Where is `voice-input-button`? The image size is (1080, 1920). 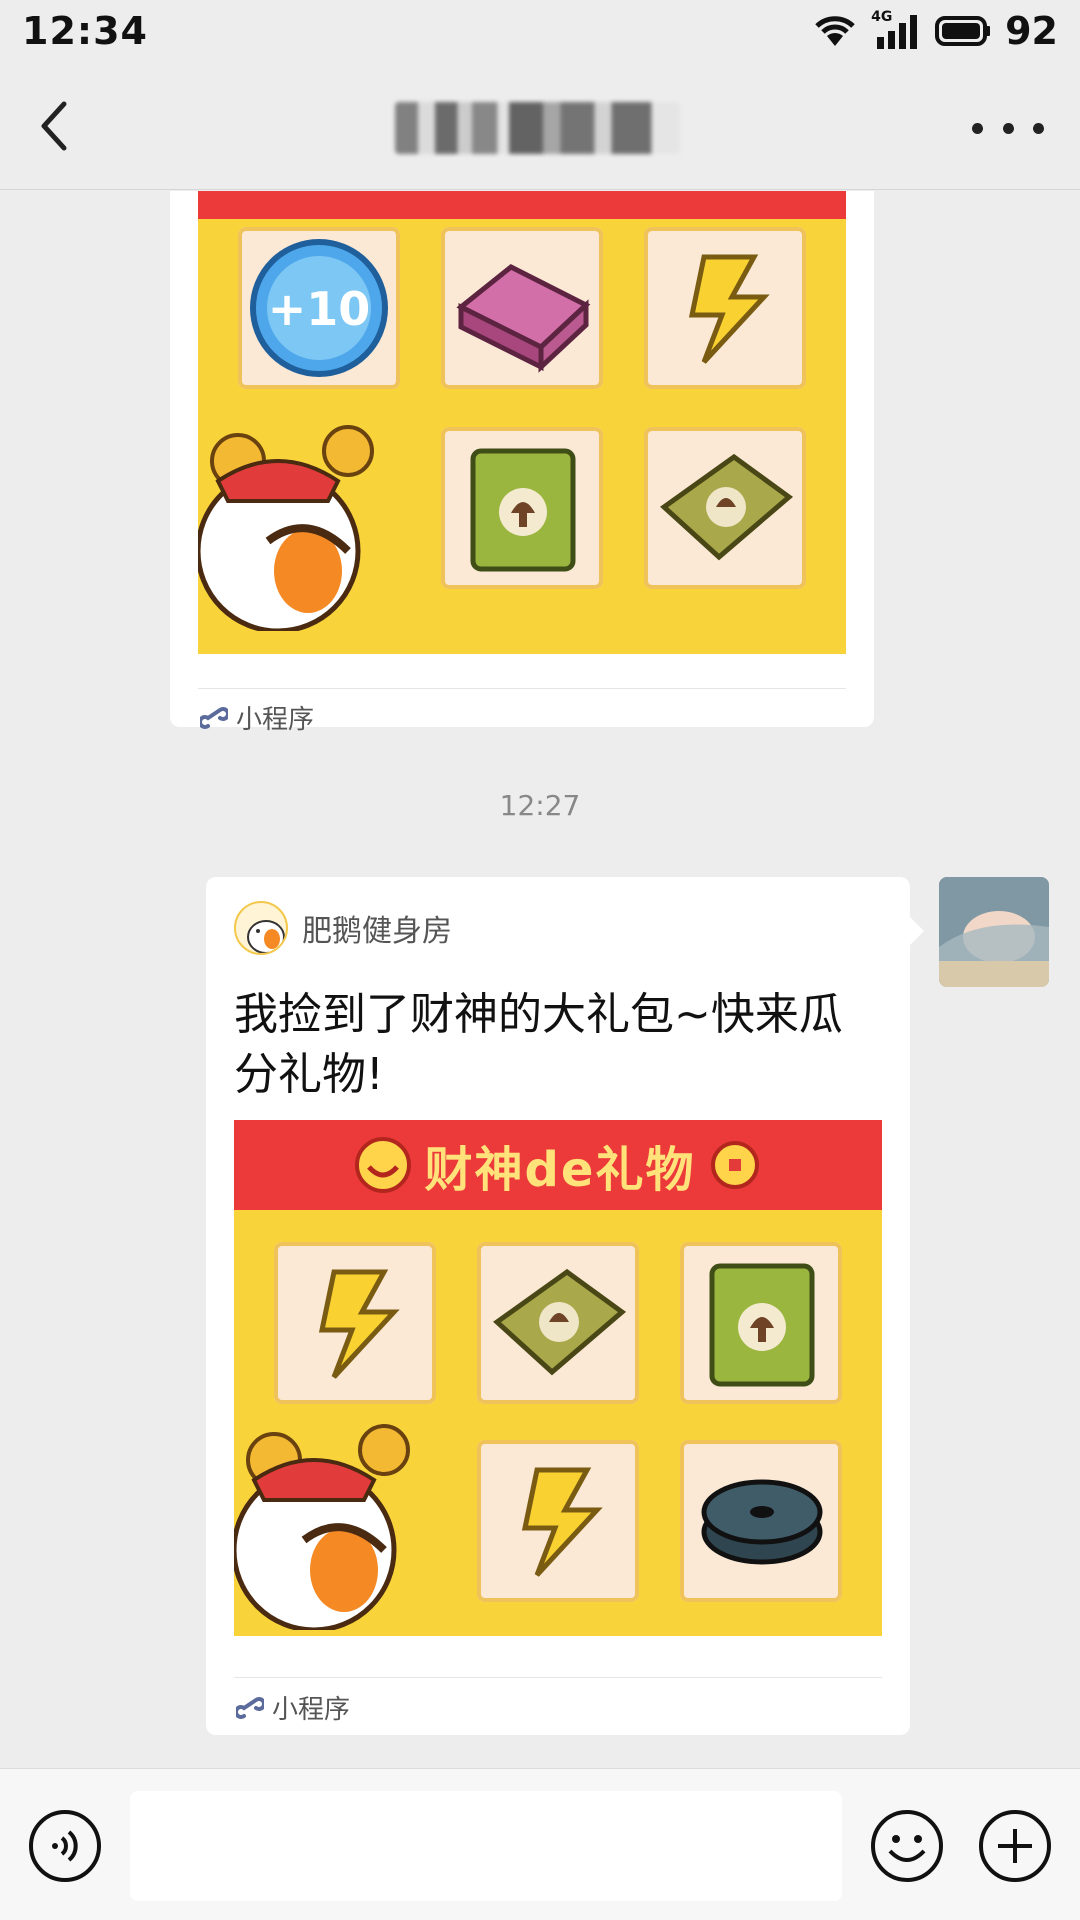
voice-input-button is located at coordinates (65, 1846).